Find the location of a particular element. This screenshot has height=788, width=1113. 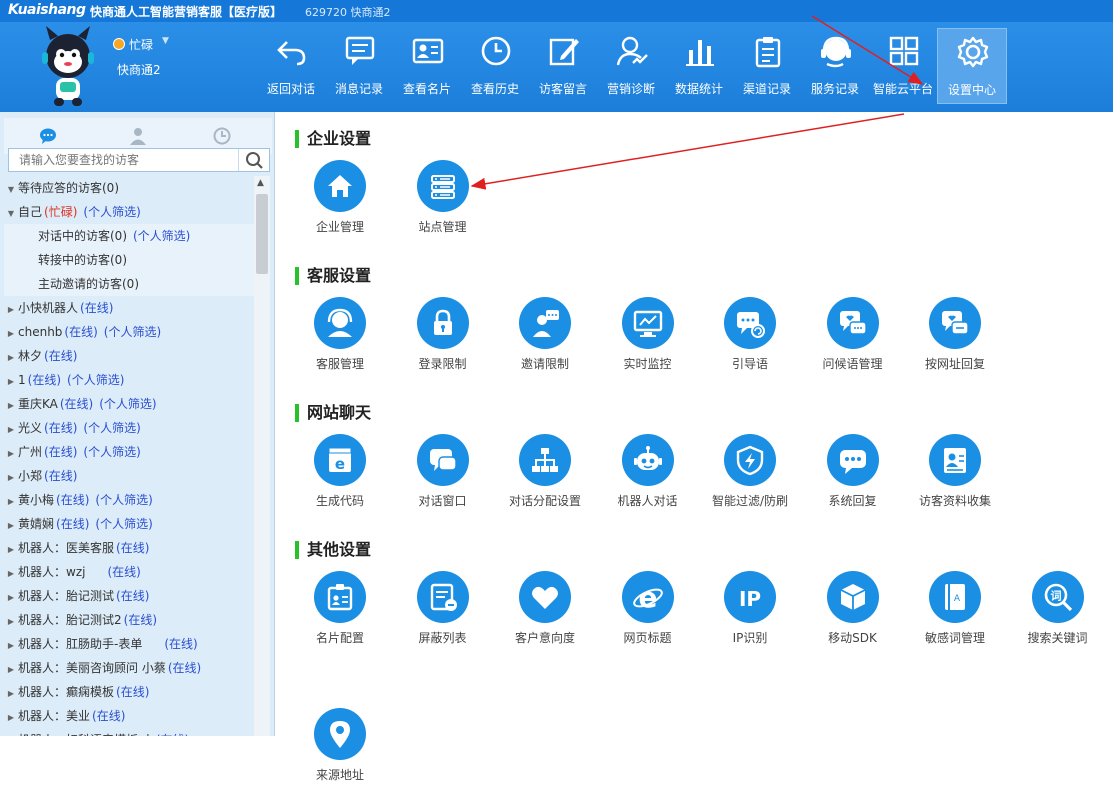

setting-tile-code-browser: e生成代码 is located at coordinates (340, 474).